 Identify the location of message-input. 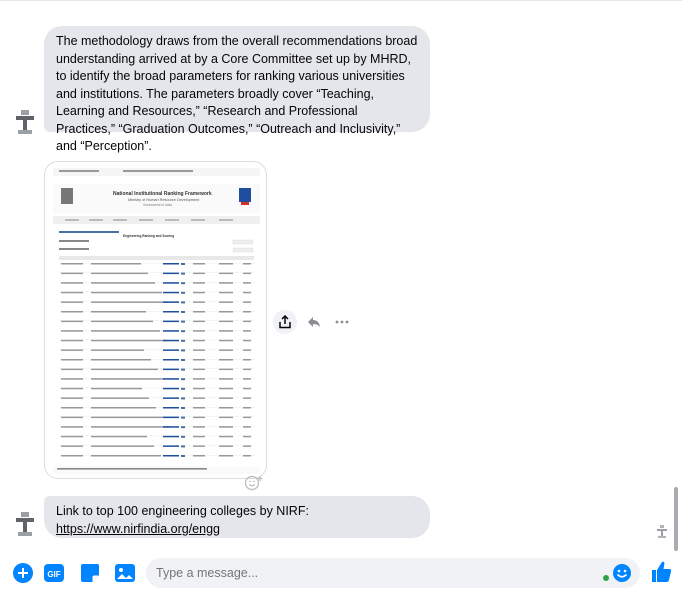
(376, 573).